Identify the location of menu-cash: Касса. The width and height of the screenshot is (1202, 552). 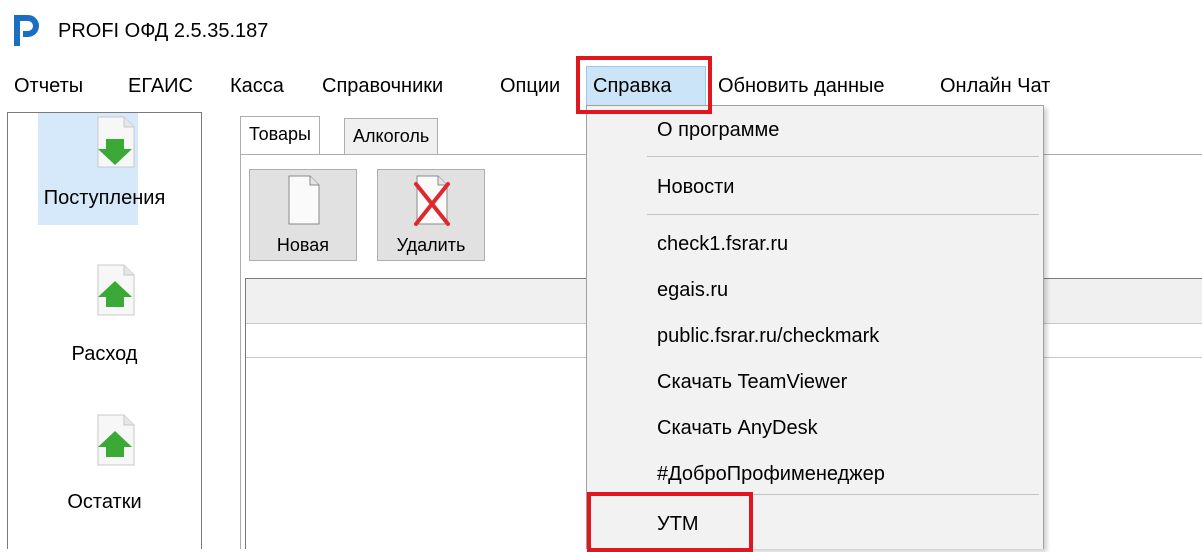
(257, 86).